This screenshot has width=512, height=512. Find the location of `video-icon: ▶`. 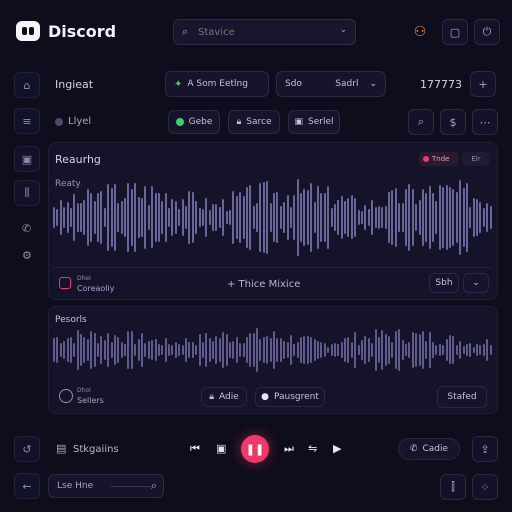

video-icon: ▶ is located at coordinates (337, 448).